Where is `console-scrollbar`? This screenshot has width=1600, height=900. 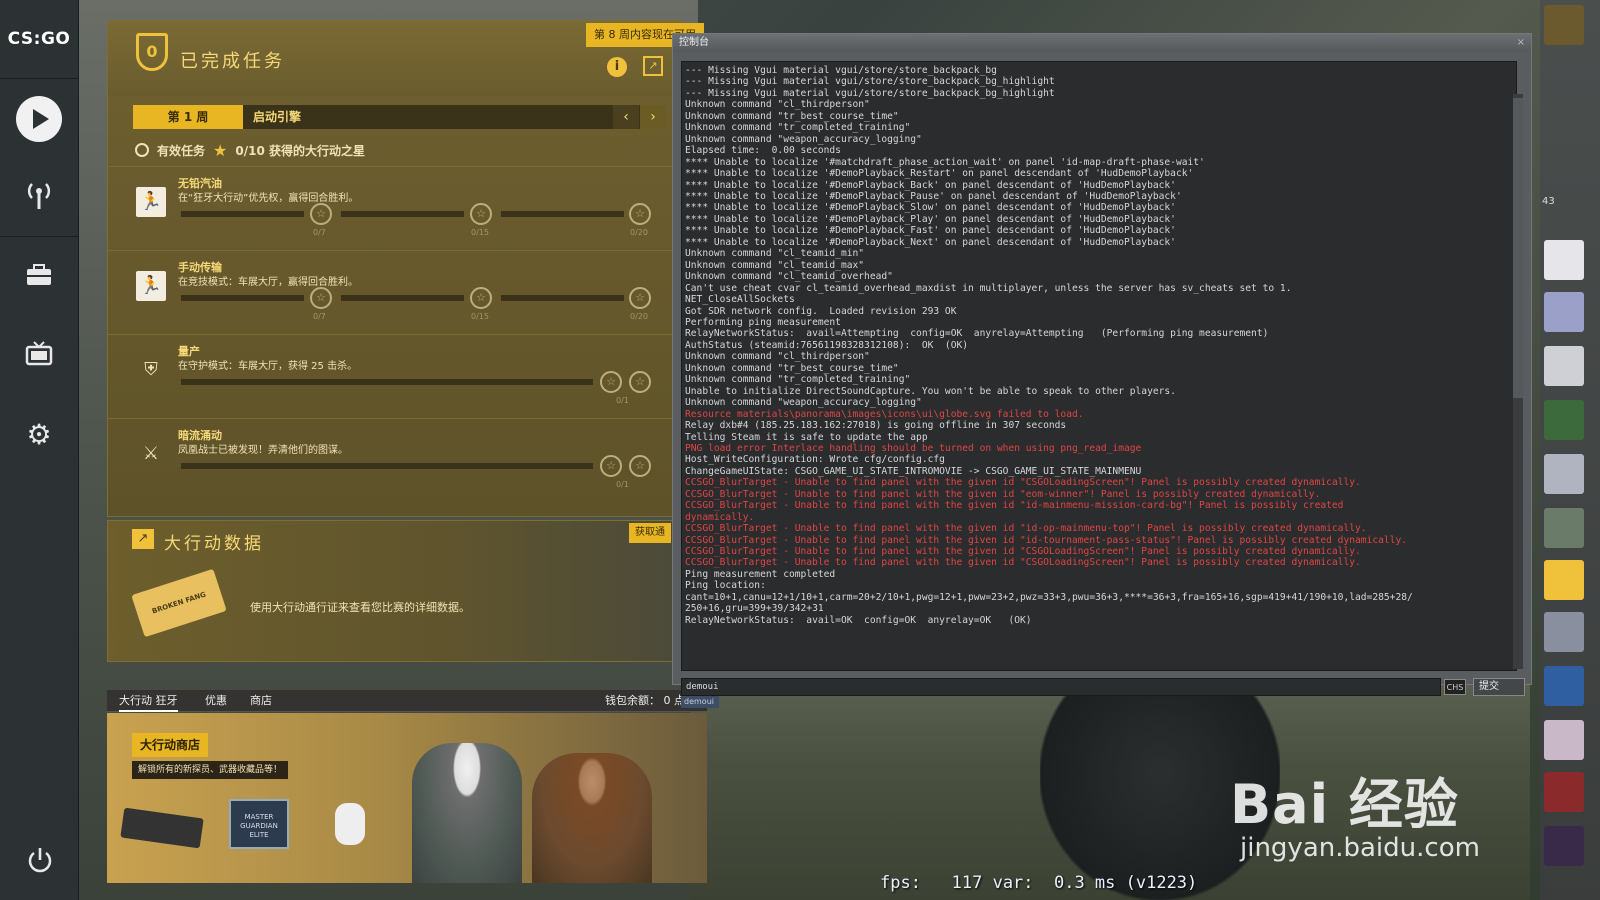 console-scrollbar is located at coordinates (1518, 381).